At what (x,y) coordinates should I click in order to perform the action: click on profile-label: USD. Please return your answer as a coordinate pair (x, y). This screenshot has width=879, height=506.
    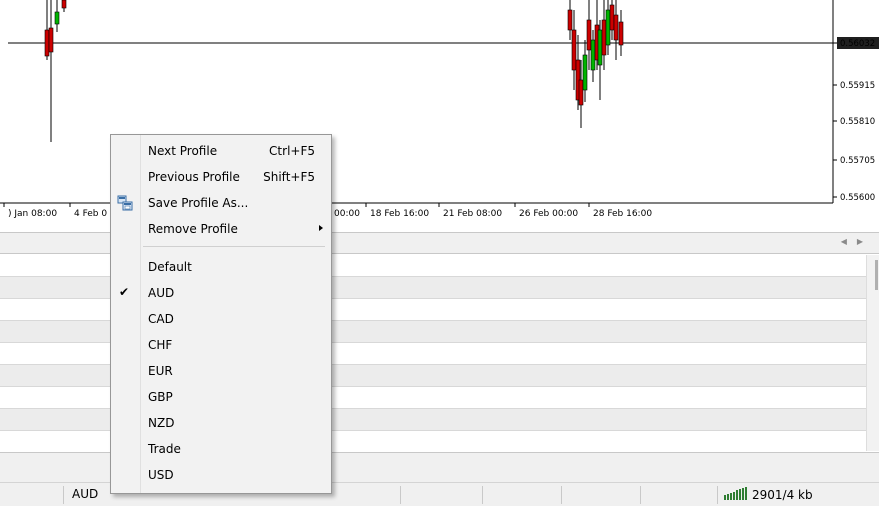
    Looking at the image, I should click on (161, 475).